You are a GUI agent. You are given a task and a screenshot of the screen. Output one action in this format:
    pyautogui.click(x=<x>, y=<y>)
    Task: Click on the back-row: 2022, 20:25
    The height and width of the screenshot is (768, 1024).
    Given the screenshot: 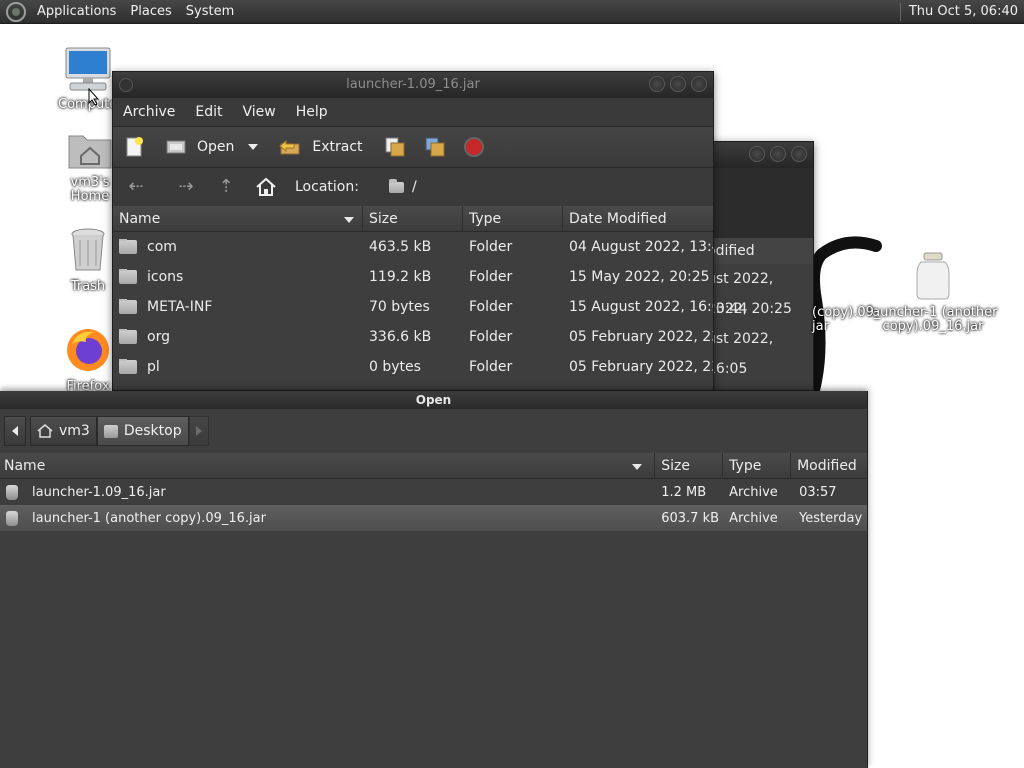 What is the action you would take?
    pyautogui.click(x=757, y=309)
    